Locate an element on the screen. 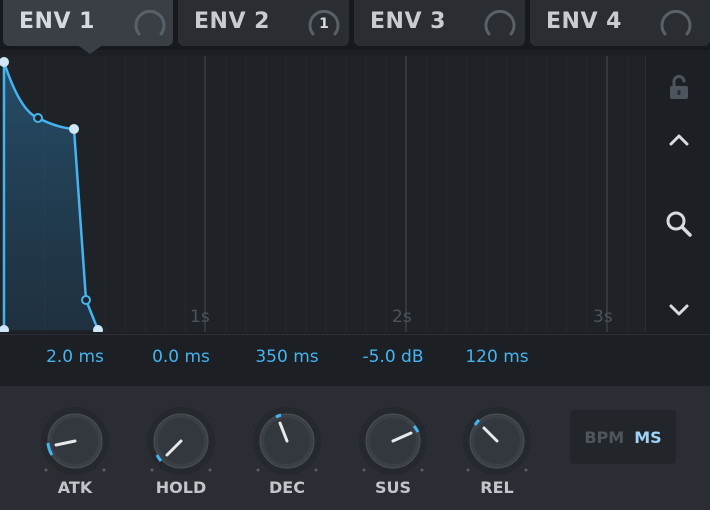  ms-mode-option: MS is located at coordinates (647, 437).